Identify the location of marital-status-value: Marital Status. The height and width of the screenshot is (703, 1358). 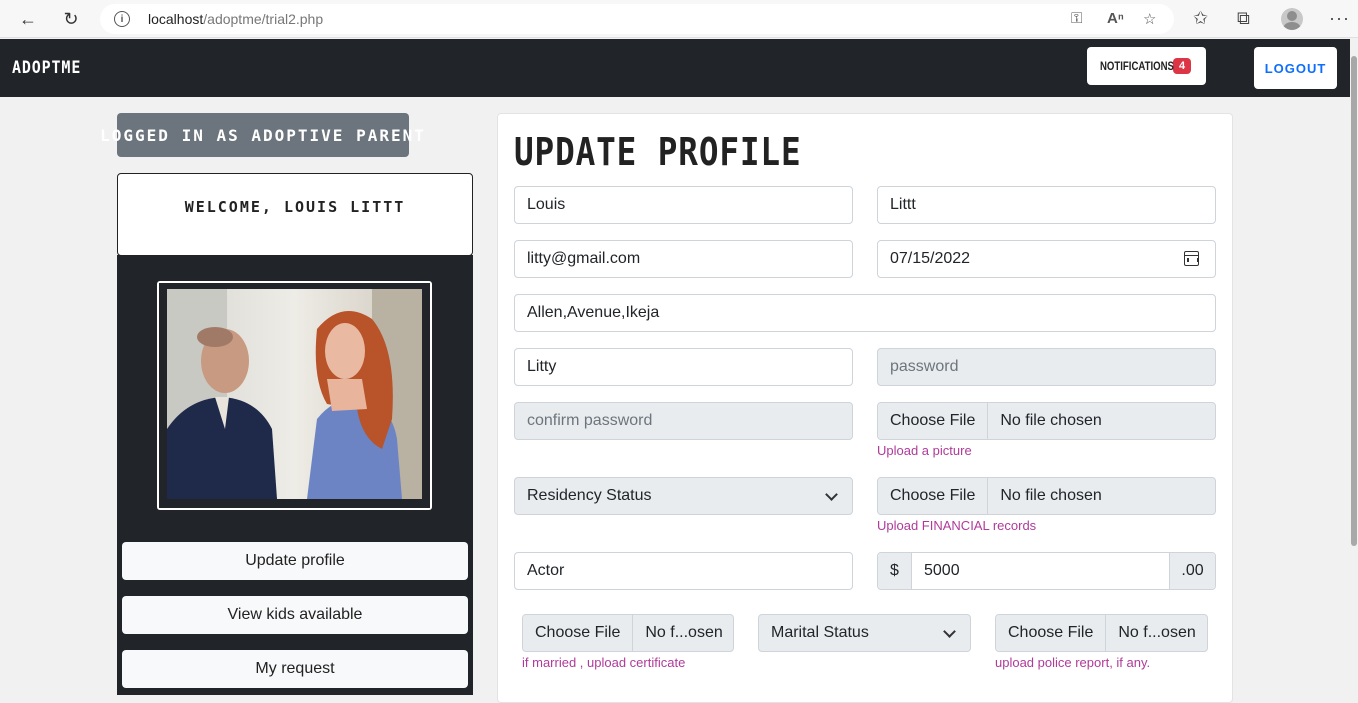
(820, 632).